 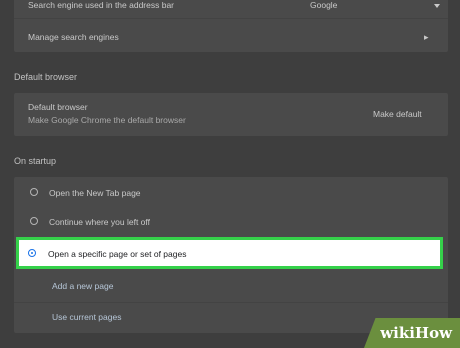 I want to click on on-startup-heading: On startup, so click(x=35, y=161).